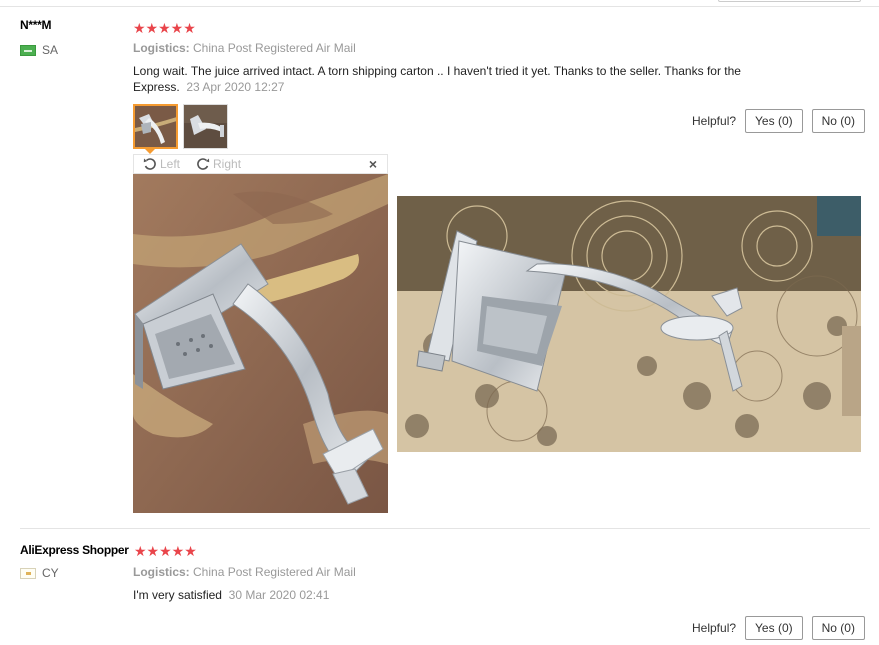  I want to click on country-code: SA, so click(50, 50).